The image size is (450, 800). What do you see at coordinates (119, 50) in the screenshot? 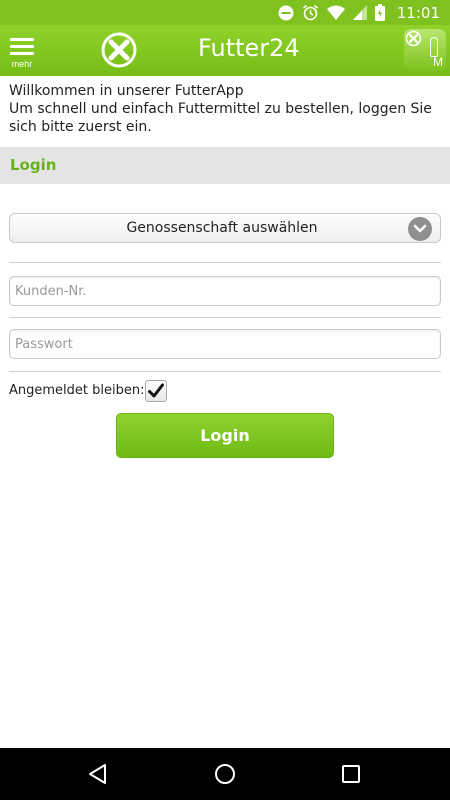
I see `app-logo-icon` at bounding box center [119, 50].